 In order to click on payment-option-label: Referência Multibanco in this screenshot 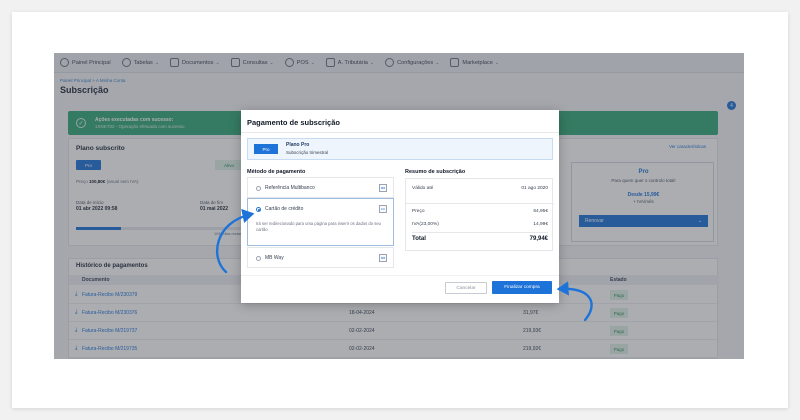, I will do `click(290, 188)`.